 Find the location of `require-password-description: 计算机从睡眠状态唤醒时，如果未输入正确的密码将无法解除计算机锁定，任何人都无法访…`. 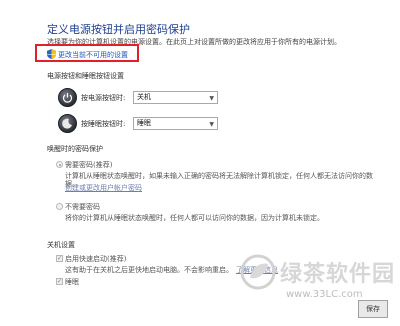

require-password-description: 计算机从睡眠状态唤醒时，如果未输入正确的密码将无法解除计算机锁定，任何人都无法访… is located at coordinates (219, 176).